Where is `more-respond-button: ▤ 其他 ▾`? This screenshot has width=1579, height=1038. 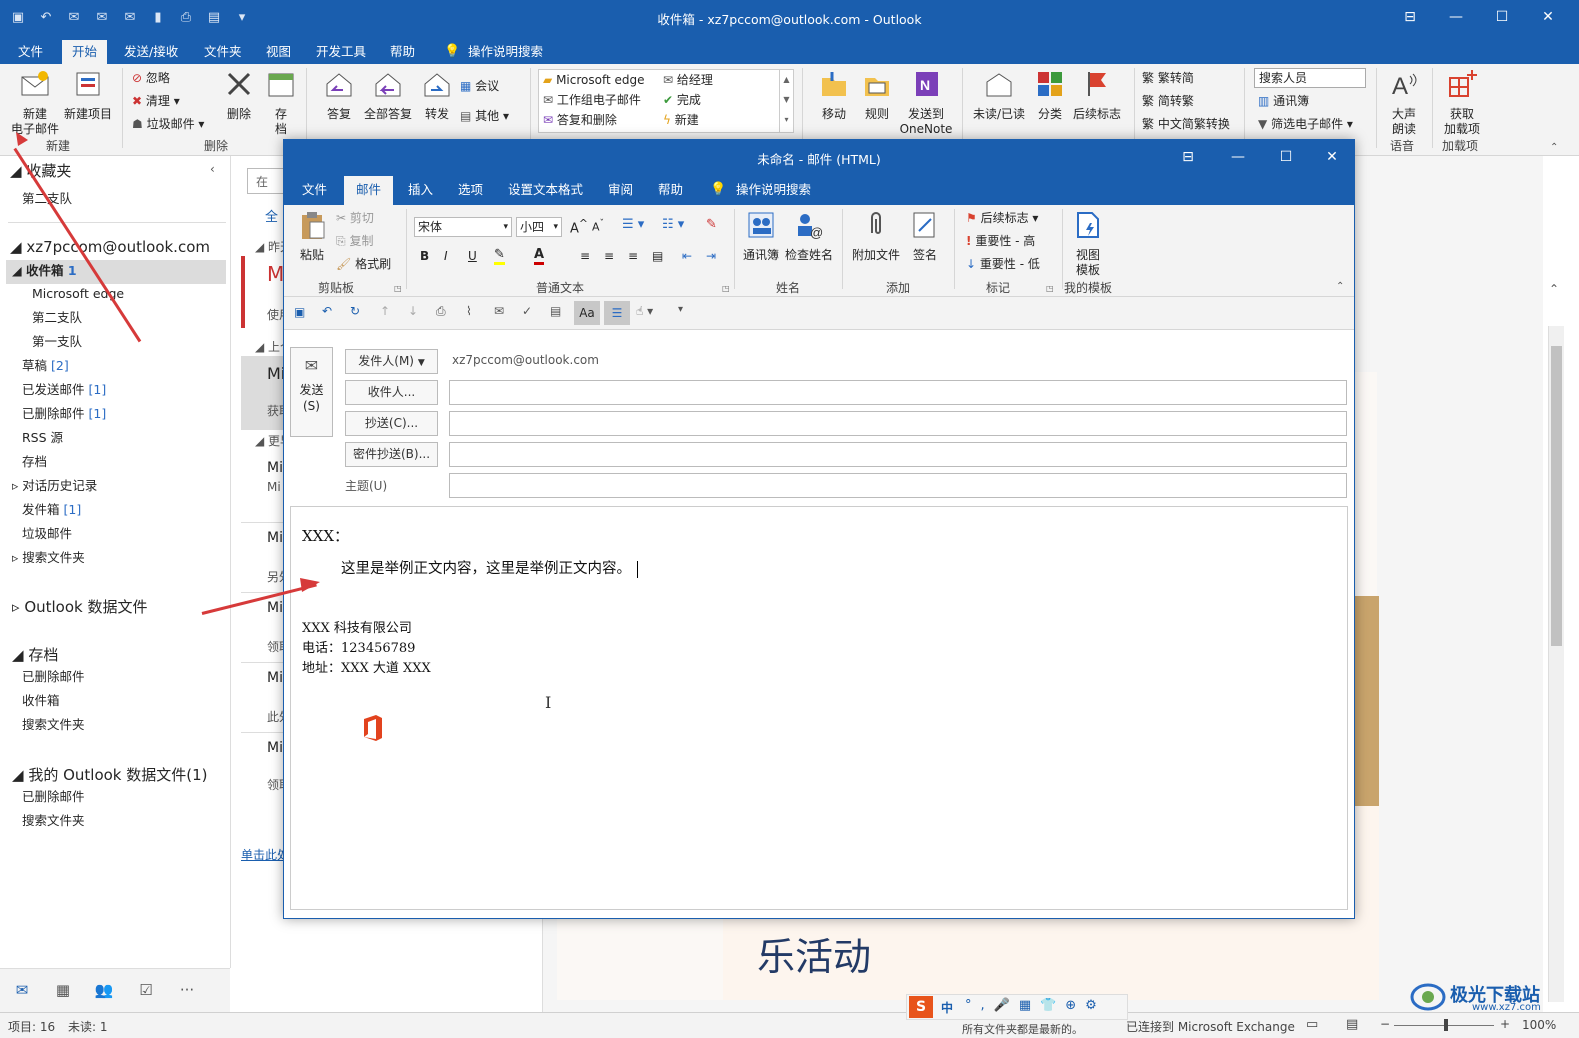
more-respond-button: ▤ 其他 ▾ is located at coordinates (484, 116).